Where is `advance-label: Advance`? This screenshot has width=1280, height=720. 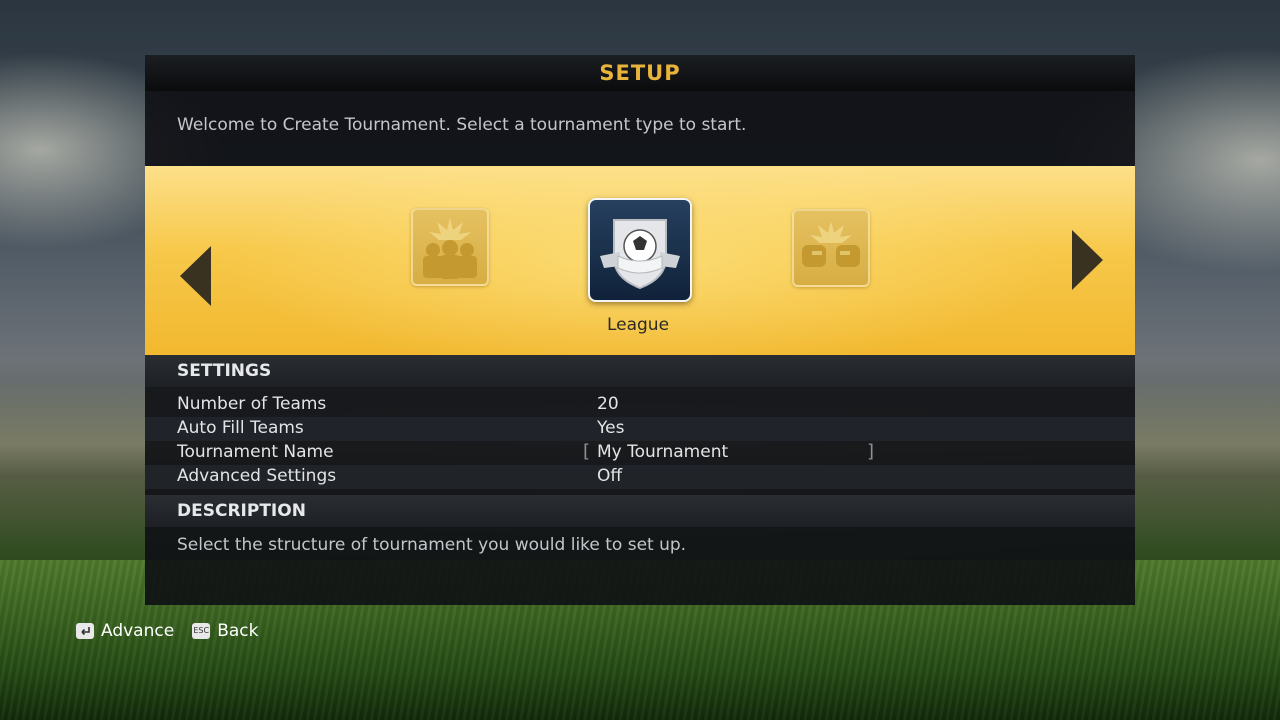
advance-label: Advance is located at coordinates (138, 631).